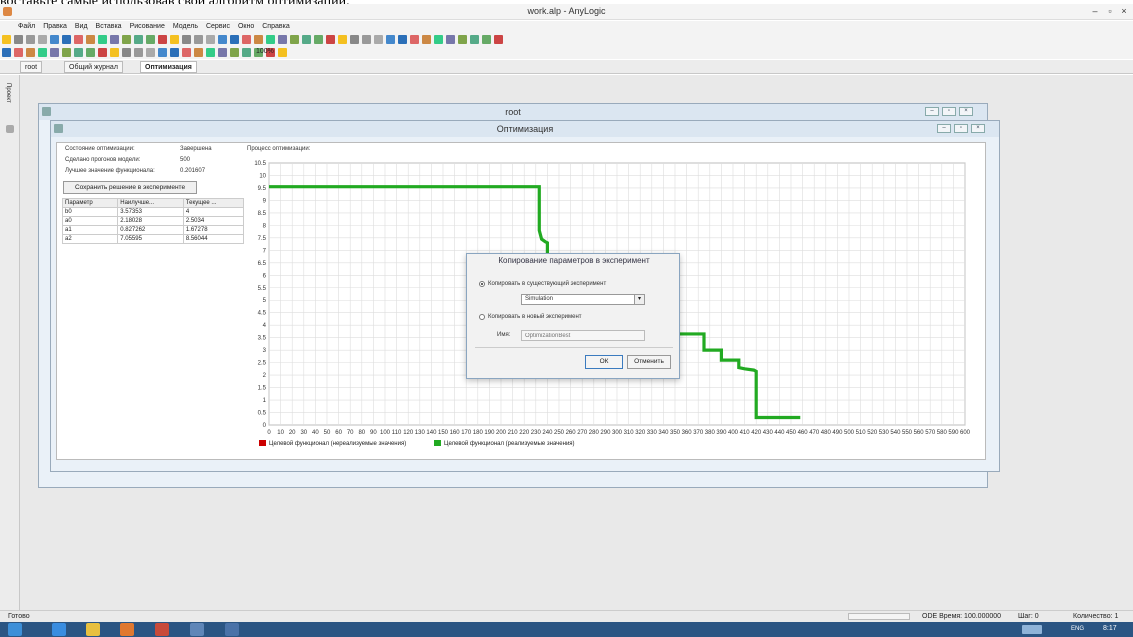 This screenshot has height=637, width=1133. Describe the element at coordinates (1095, 11) in the screenshot. I see `minimize-button: –` at that location.